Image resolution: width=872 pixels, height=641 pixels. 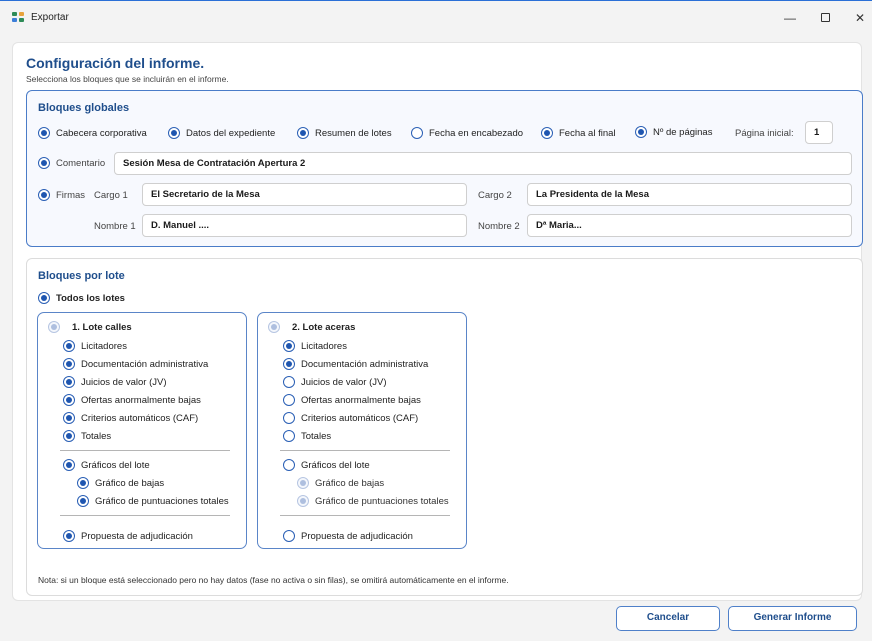 I want to click on nombre1-label: Nombre 1, so click(x=115, y=226).